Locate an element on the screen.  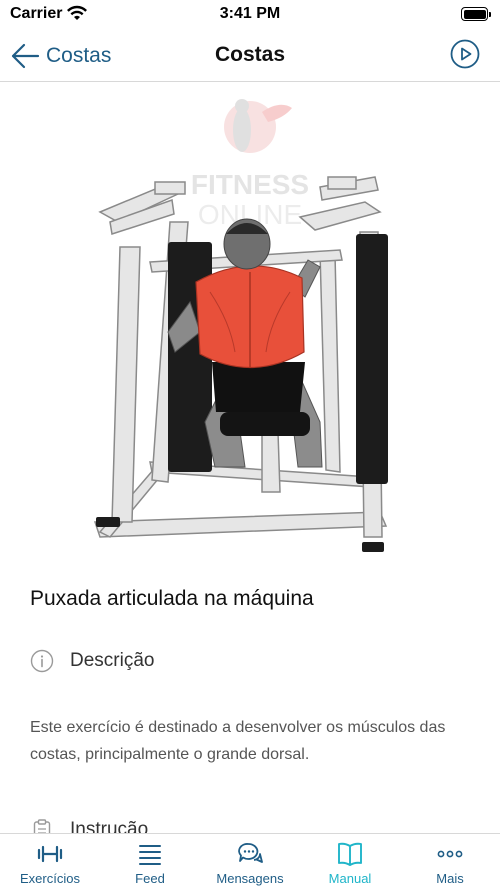
tab-label-feed: Feed is located at coordinates (150, 878).